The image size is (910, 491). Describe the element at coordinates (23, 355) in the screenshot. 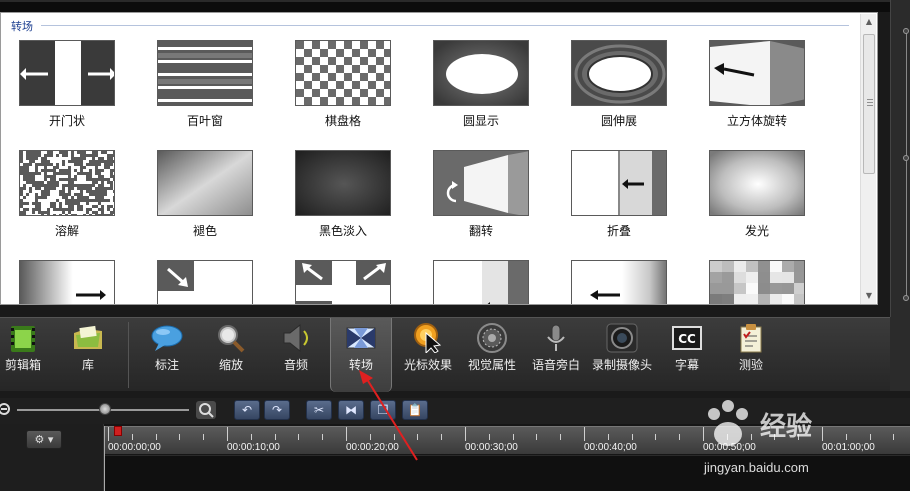

I see `tool-clip-bin: 剪辑箱` at that location.